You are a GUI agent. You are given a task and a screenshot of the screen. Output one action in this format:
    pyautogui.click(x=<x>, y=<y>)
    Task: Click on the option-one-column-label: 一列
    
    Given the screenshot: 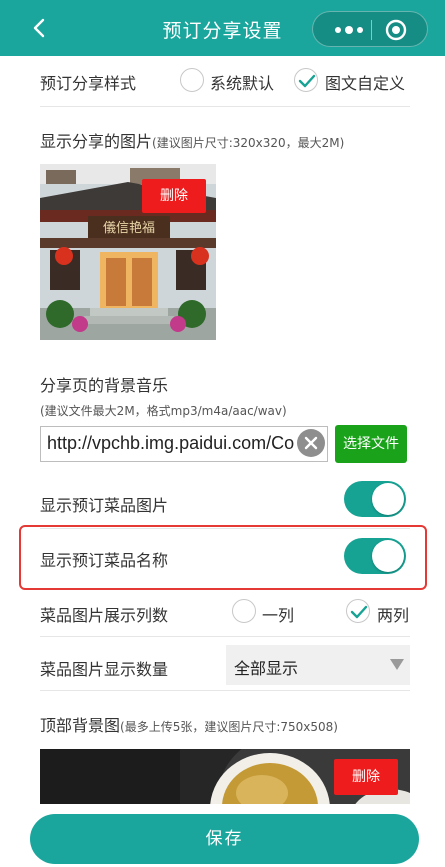 What is the action you would take?
    pyautogui.click(x=278, y=614)
    